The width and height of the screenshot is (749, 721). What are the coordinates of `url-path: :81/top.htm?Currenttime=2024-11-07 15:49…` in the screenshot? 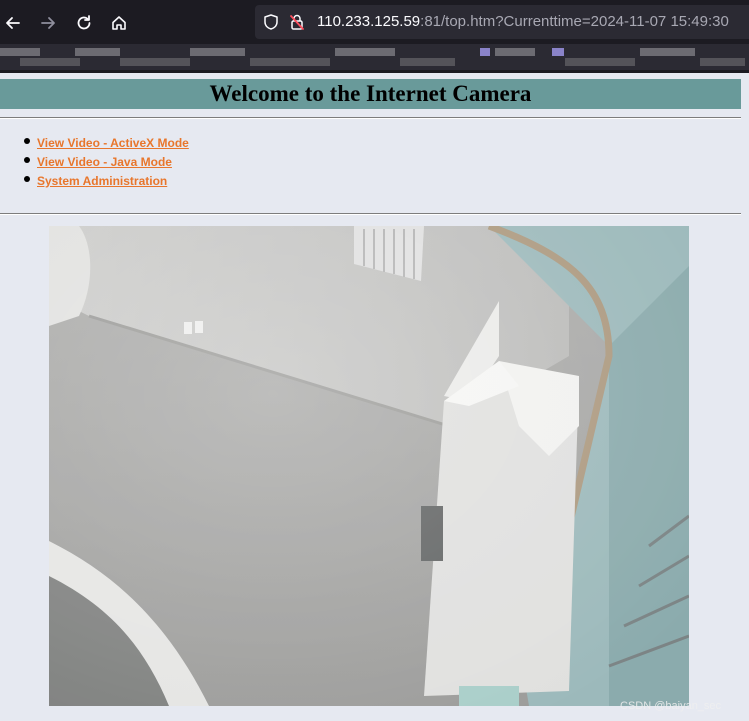 It's located at (574, 21).